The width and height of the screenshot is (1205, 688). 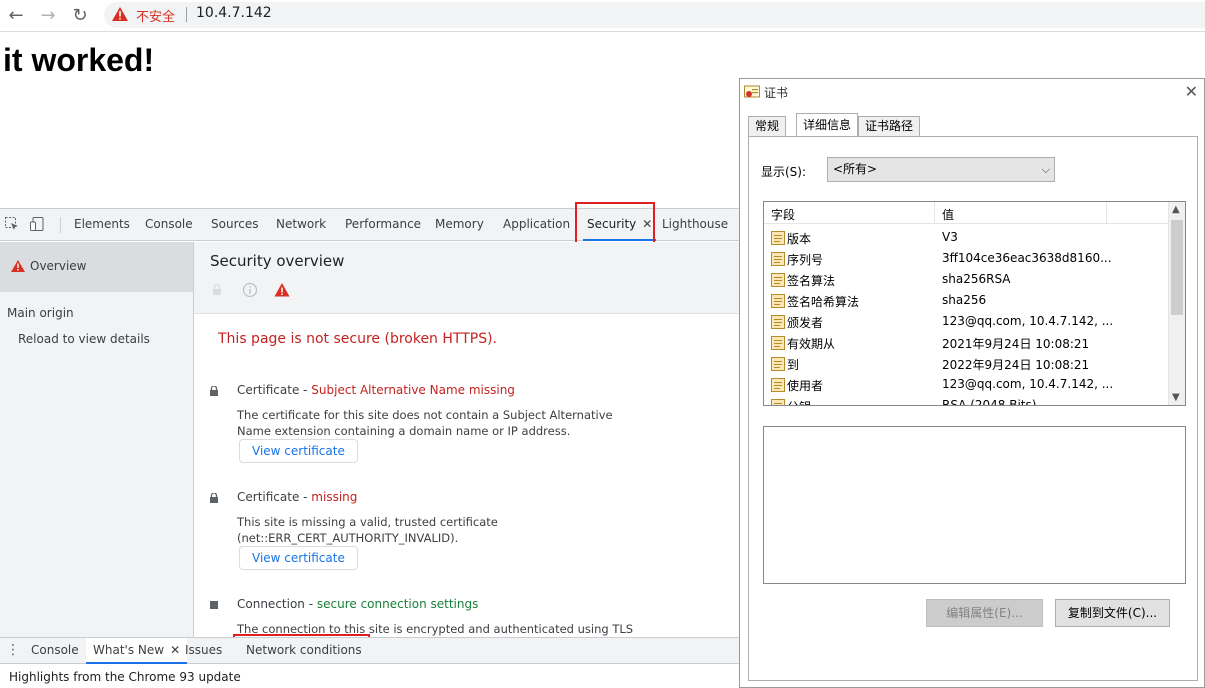 I want to click on show-label: 显示(S):, so click(x=784, y=172).